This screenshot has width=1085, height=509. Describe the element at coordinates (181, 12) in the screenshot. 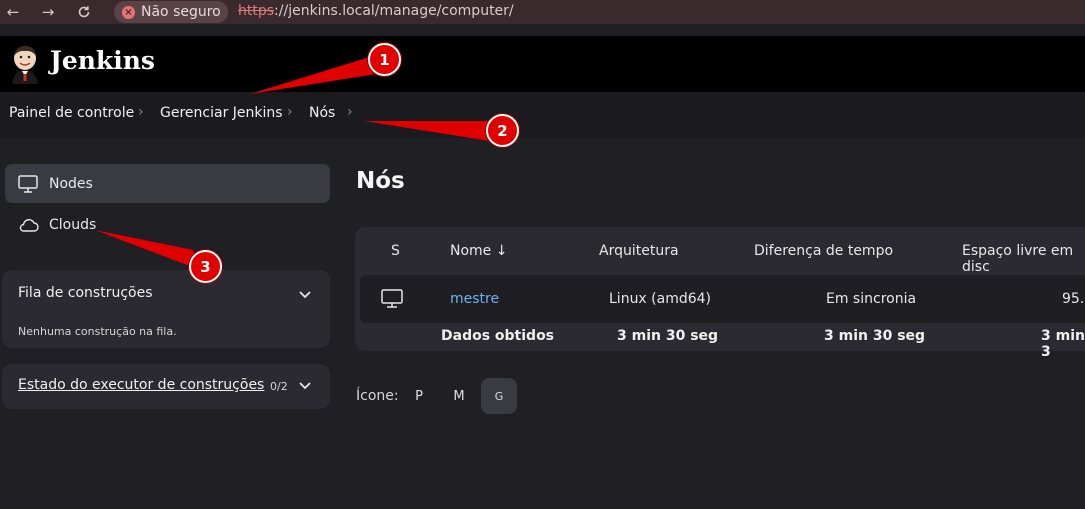

I see `security-label: Não seguro` at that location.